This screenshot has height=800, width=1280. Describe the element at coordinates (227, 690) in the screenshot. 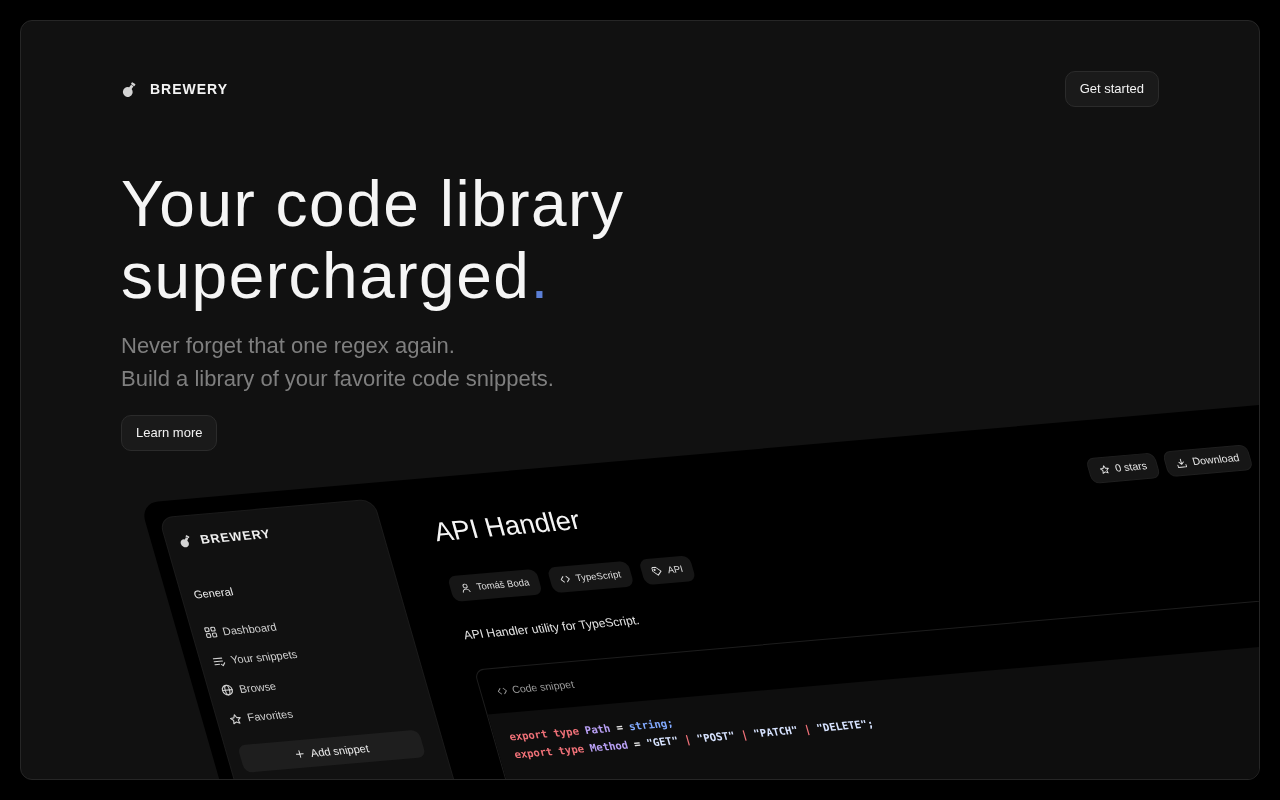

I see `globe-icon` at that location.